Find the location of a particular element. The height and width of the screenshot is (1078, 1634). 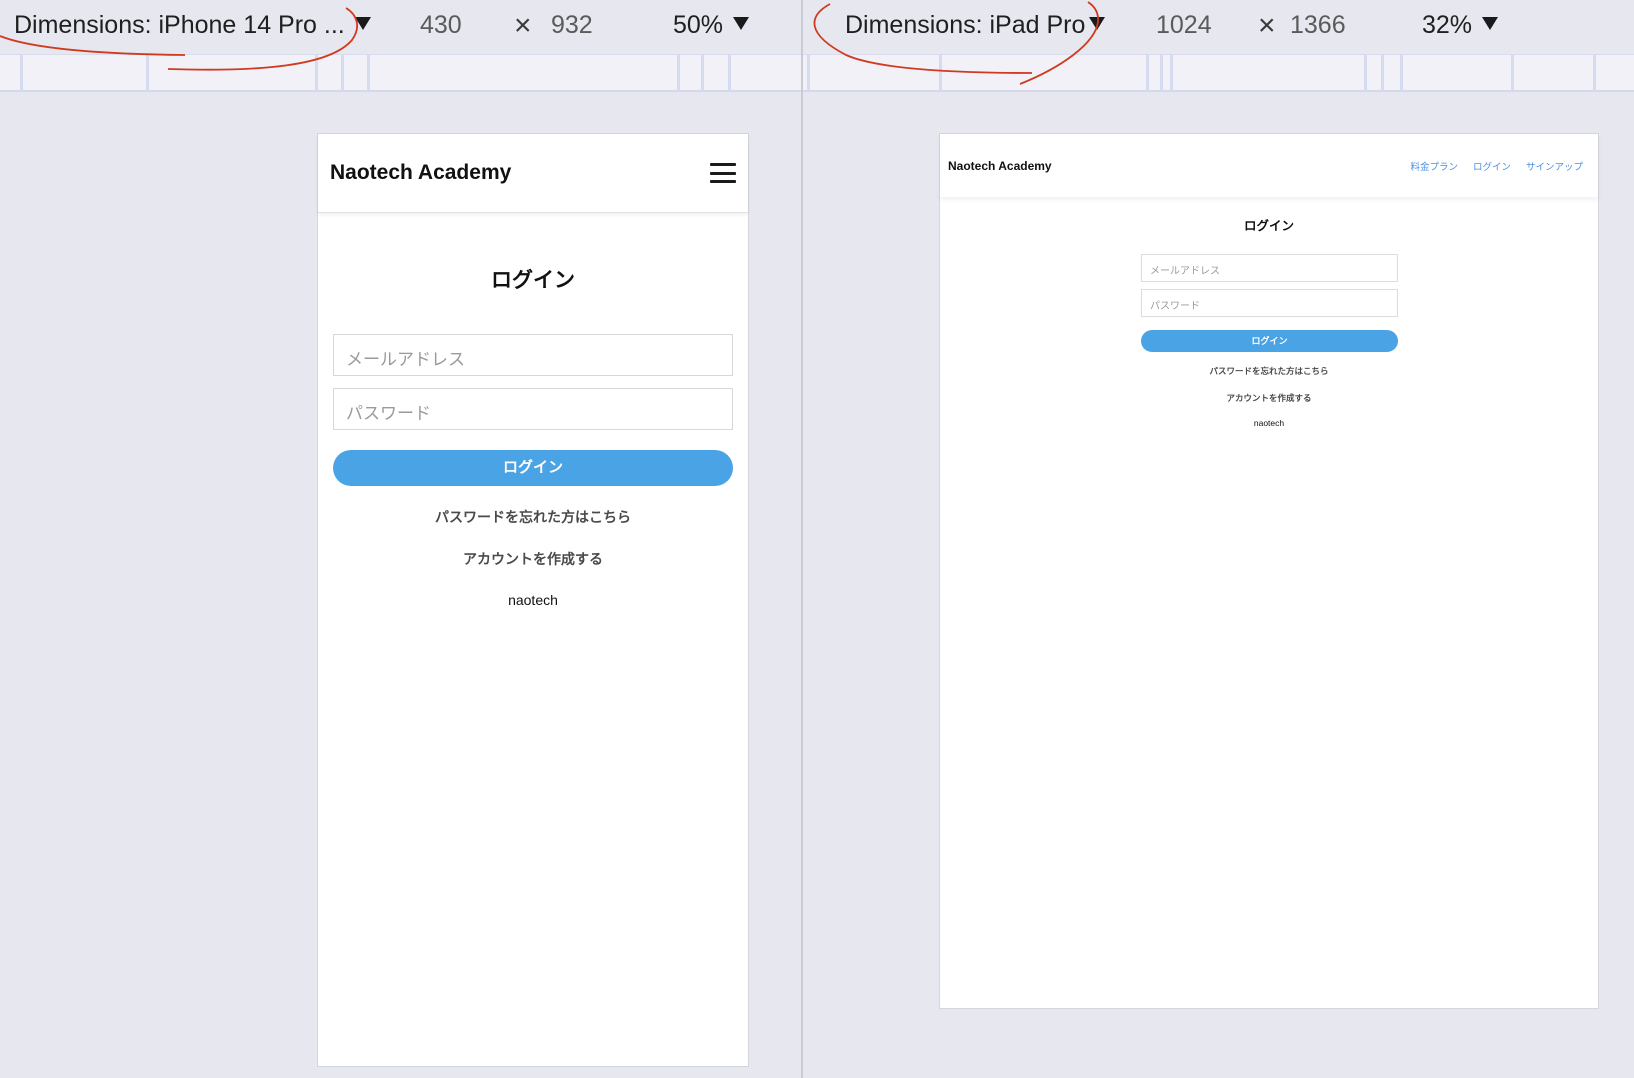

header-nav: Naotech Academy 料金プラン ログイン サインアップ is located at coordinates (1269, 165).